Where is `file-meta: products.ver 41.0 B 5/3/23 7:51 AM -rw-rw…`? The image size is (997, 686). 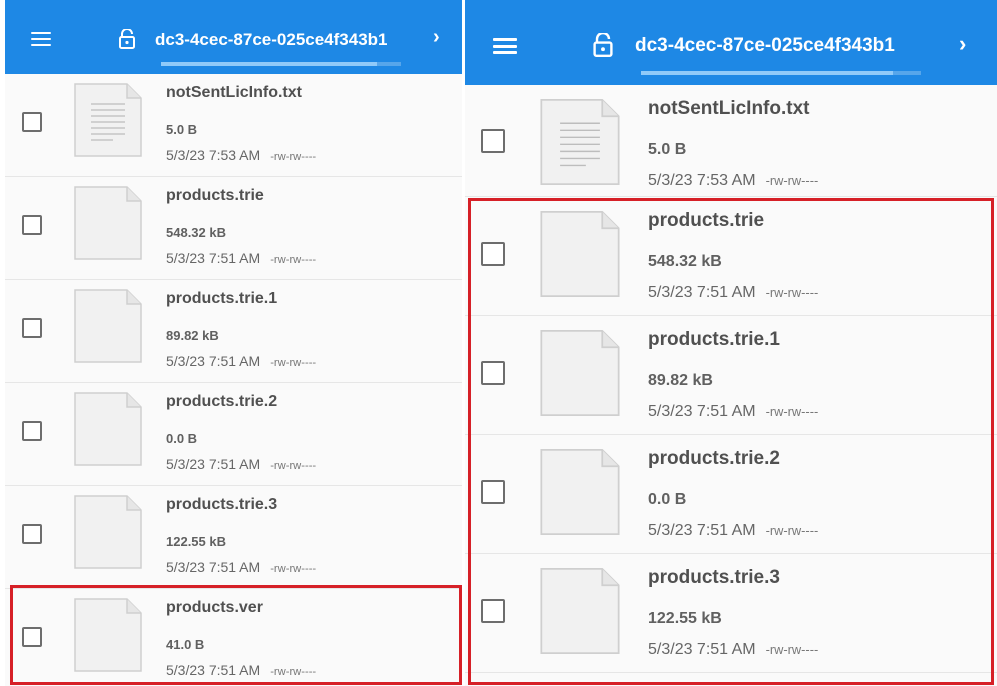 file-meta: products.ver 41.0 B 5/3/23 7:51 AM -rw-rw… is located at coordinates (241, 633).